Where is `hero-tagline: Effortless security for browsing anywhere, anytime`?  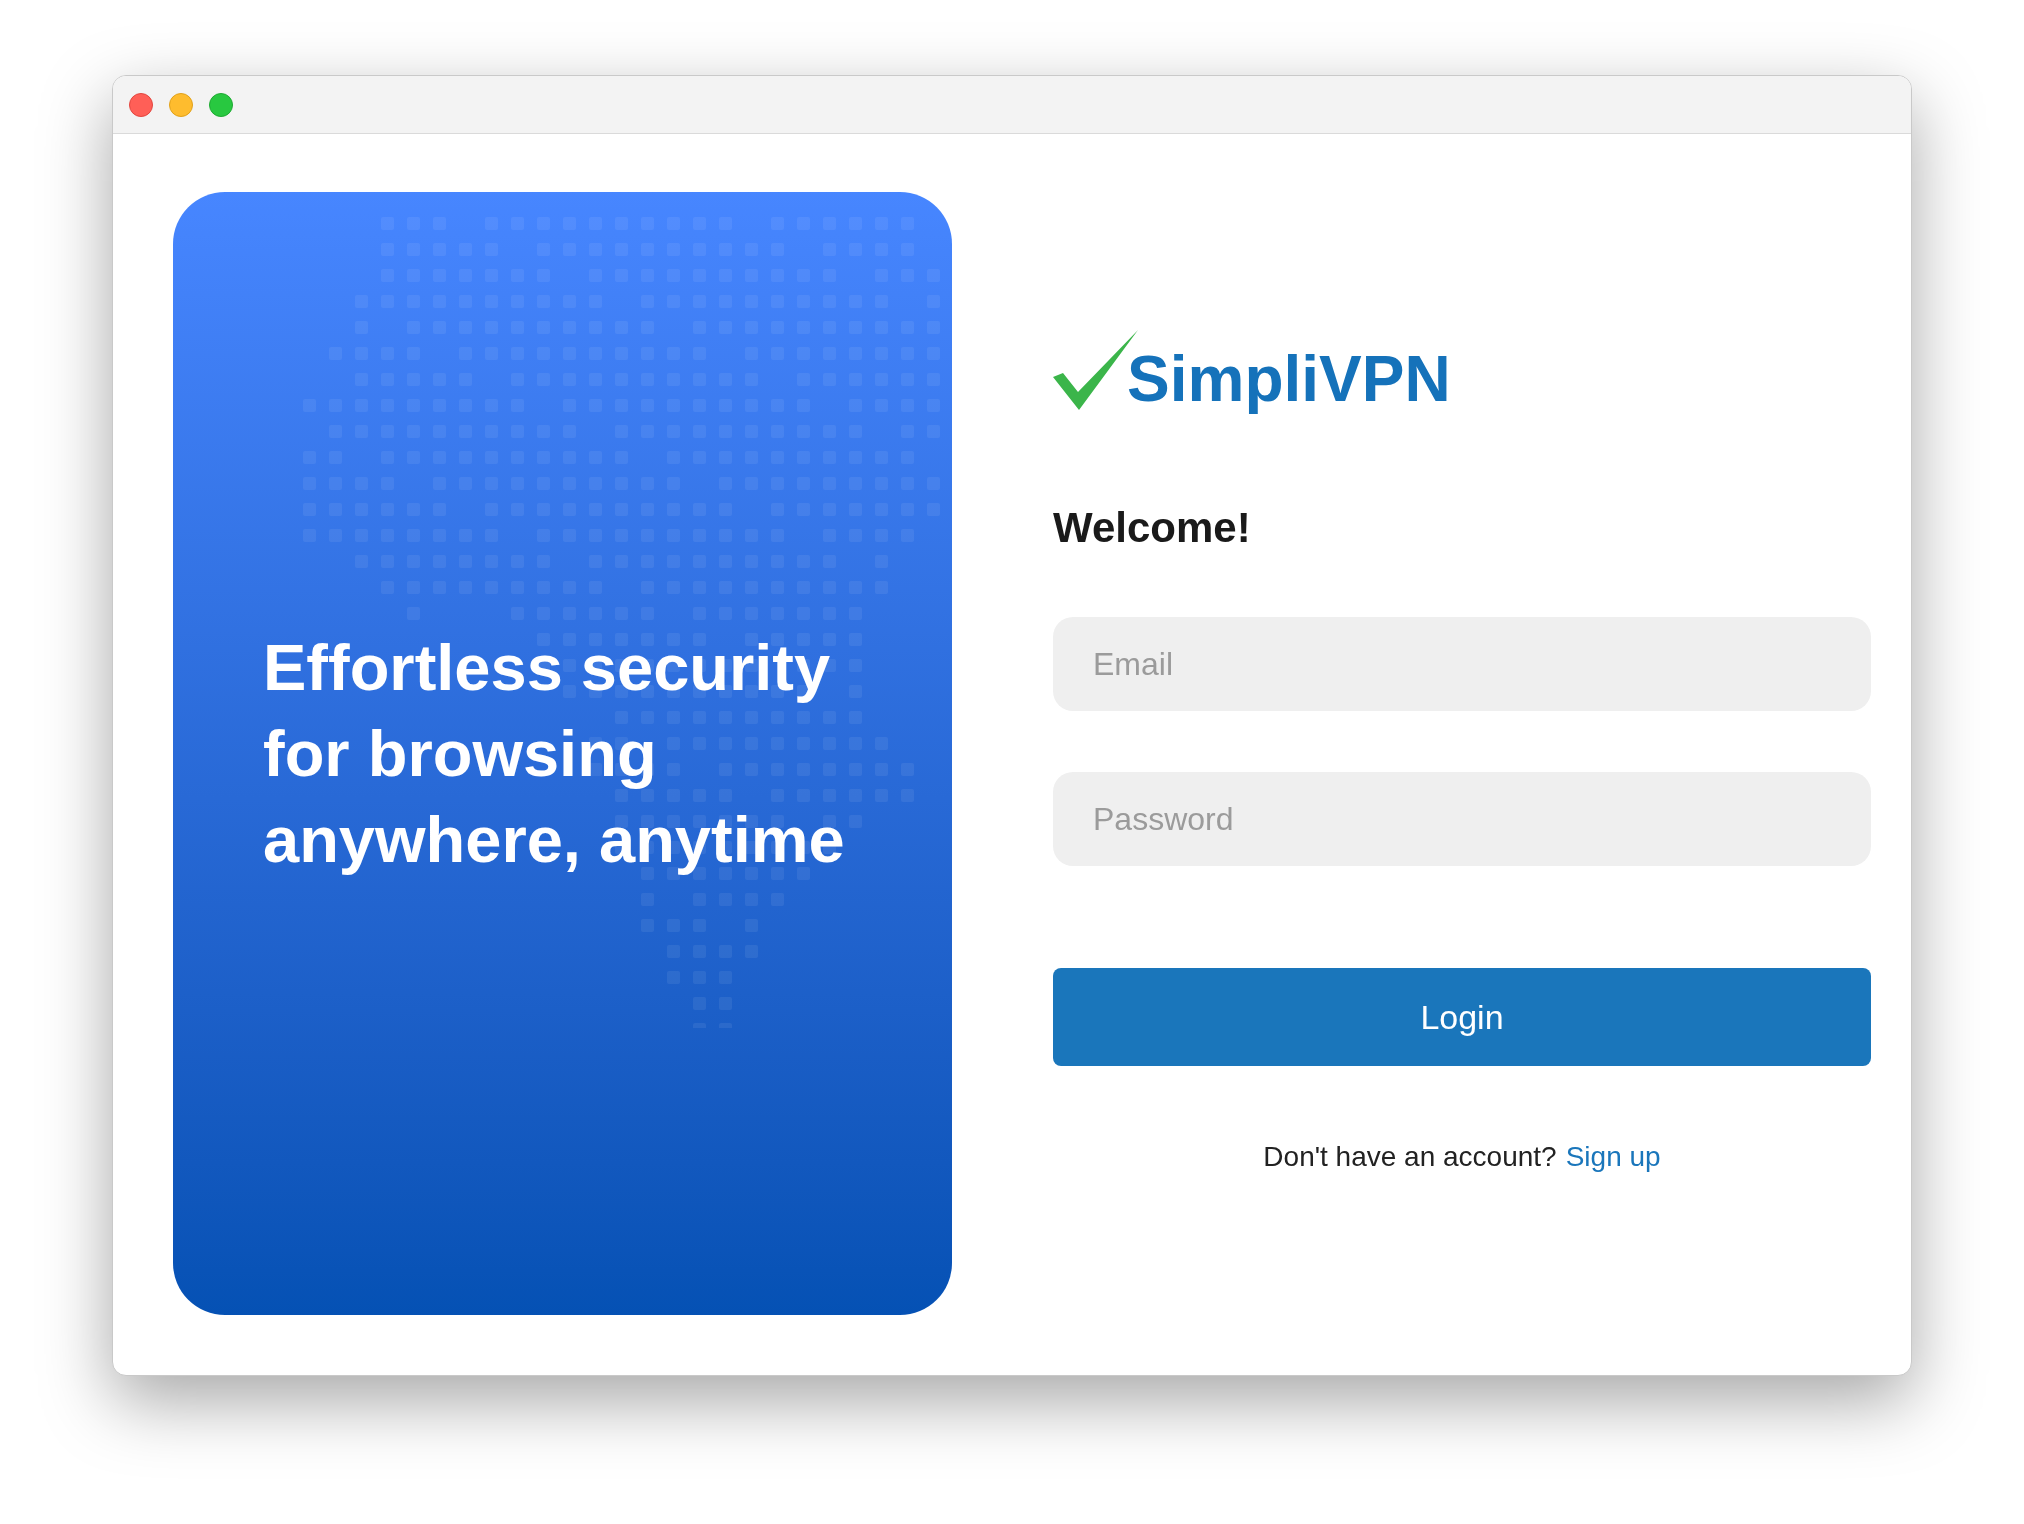
hero-tagline: Effortless security for browsing anywhere, anytime is located at coordinates (554, 753).